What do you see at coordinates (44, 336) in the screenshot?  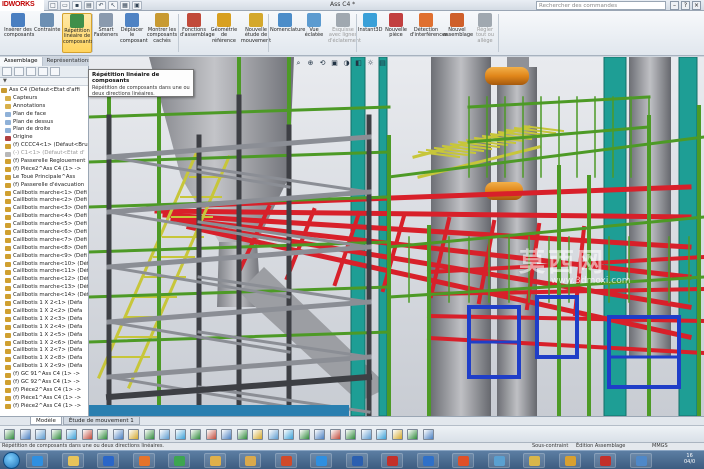 I see `feature-tree-item: Caillbotis 1 X 2<5> (Défa` at bounding box center [44, 336].